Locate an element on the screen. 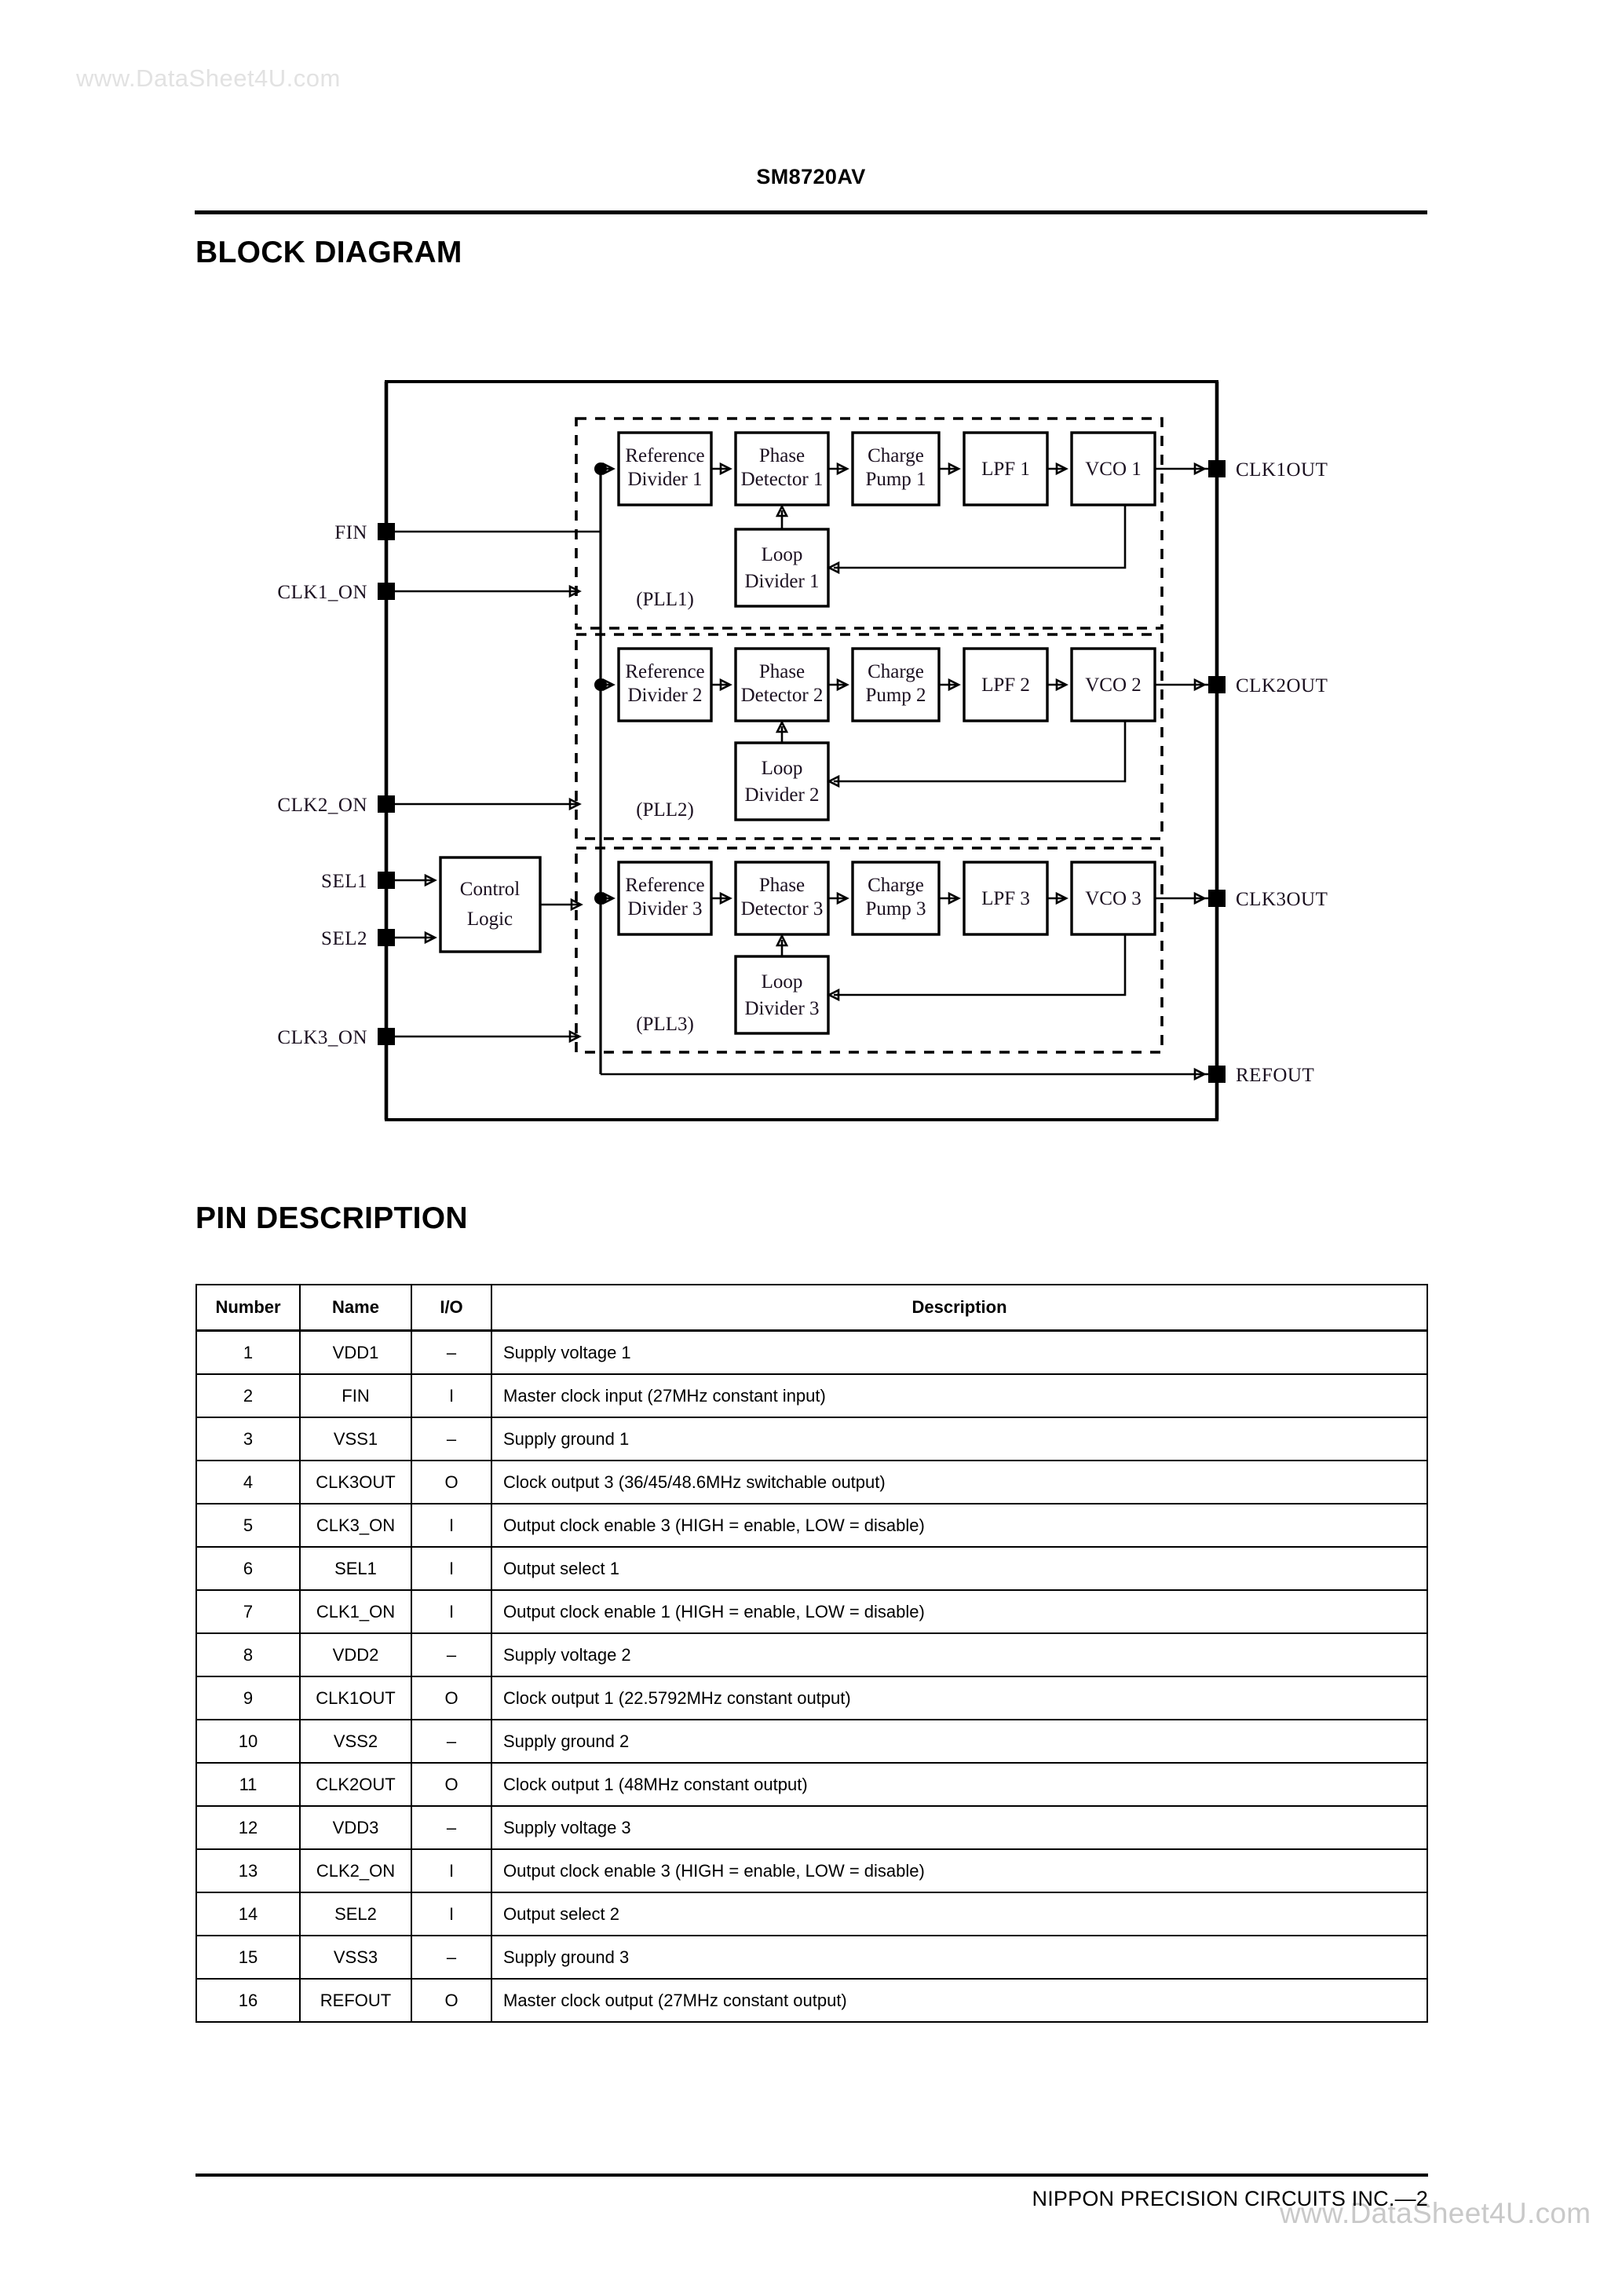 The height and width of the screenshot is (2296, 1622). charge-pump-1-box is located at coordinates (896, 468).